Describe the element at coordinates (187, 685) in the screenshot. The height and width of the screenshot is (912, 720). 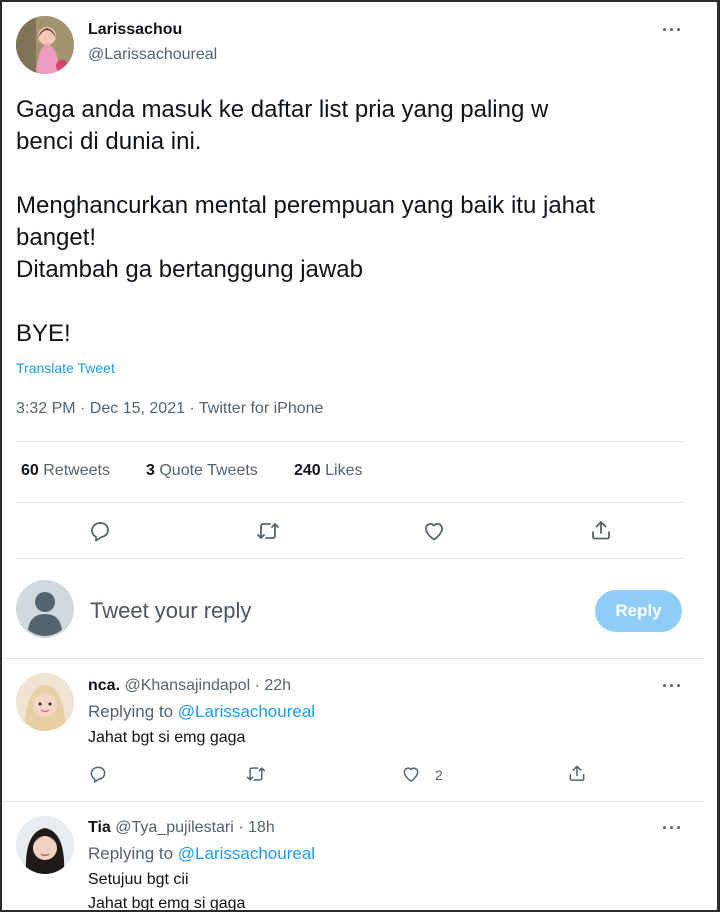
I see `reply-author-handle: @Khansajindapol` at that location.